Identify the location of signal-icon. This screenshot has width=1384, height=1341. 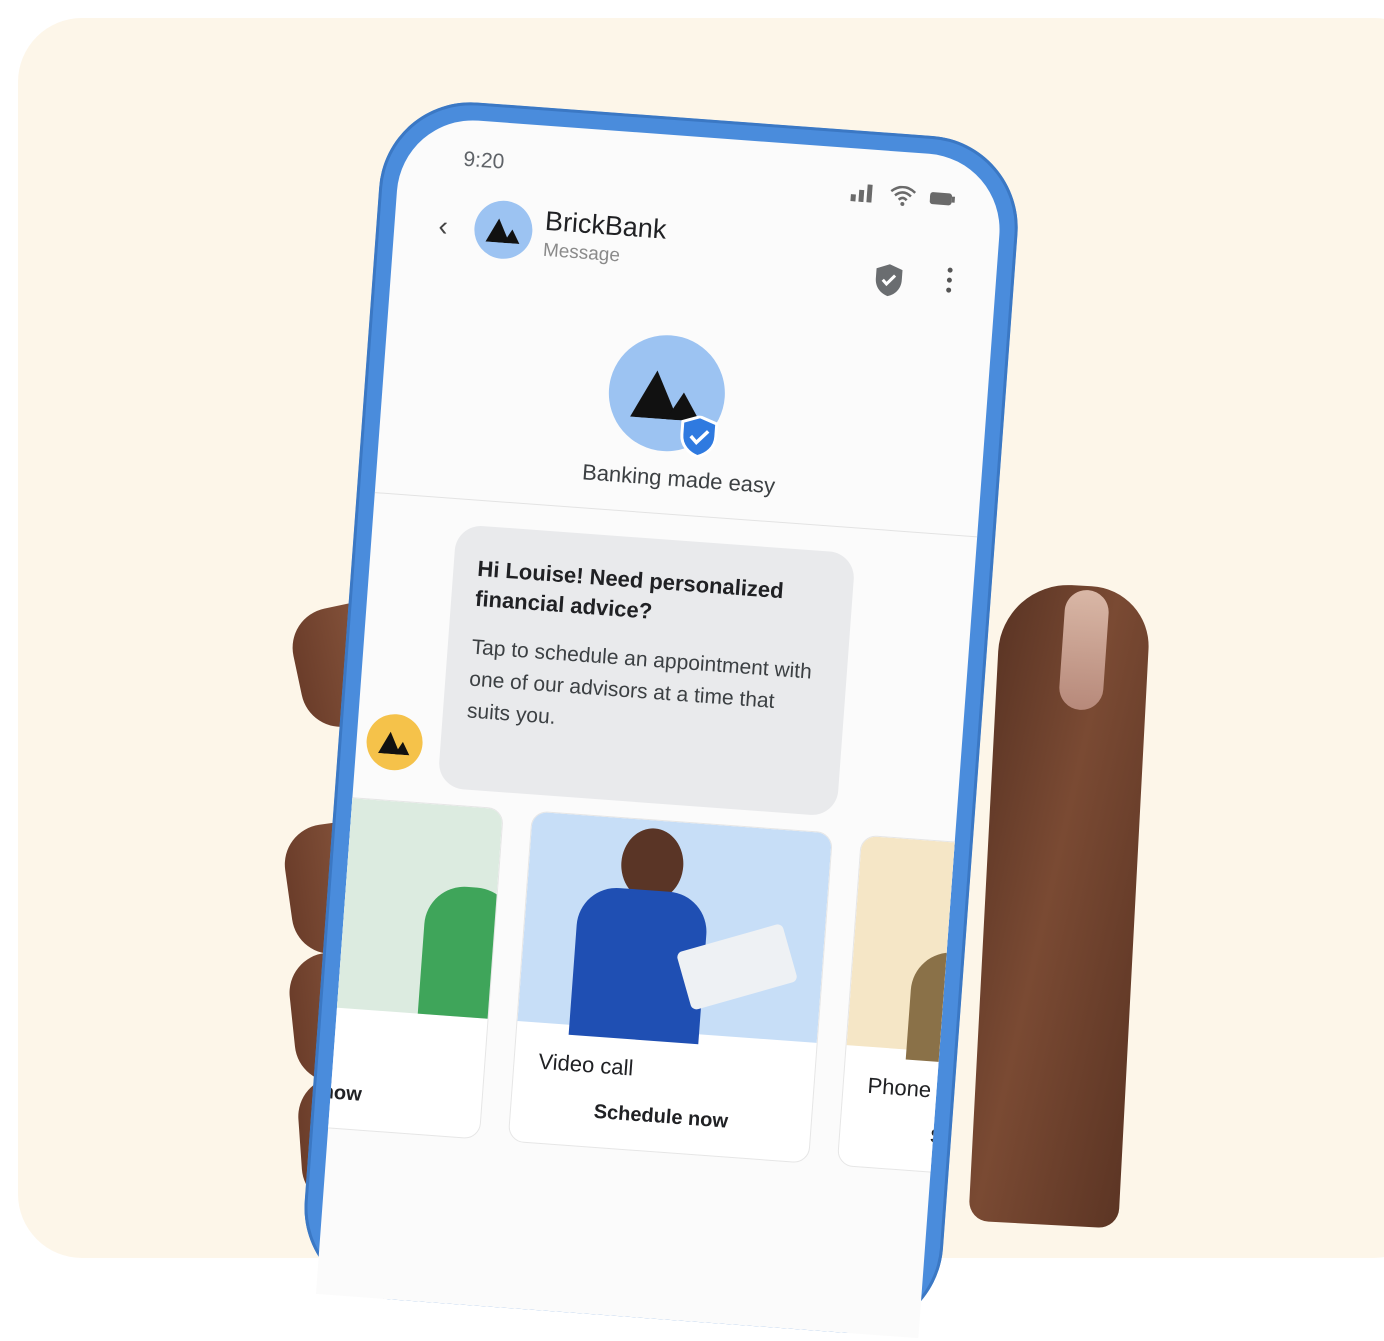
(863, 195).